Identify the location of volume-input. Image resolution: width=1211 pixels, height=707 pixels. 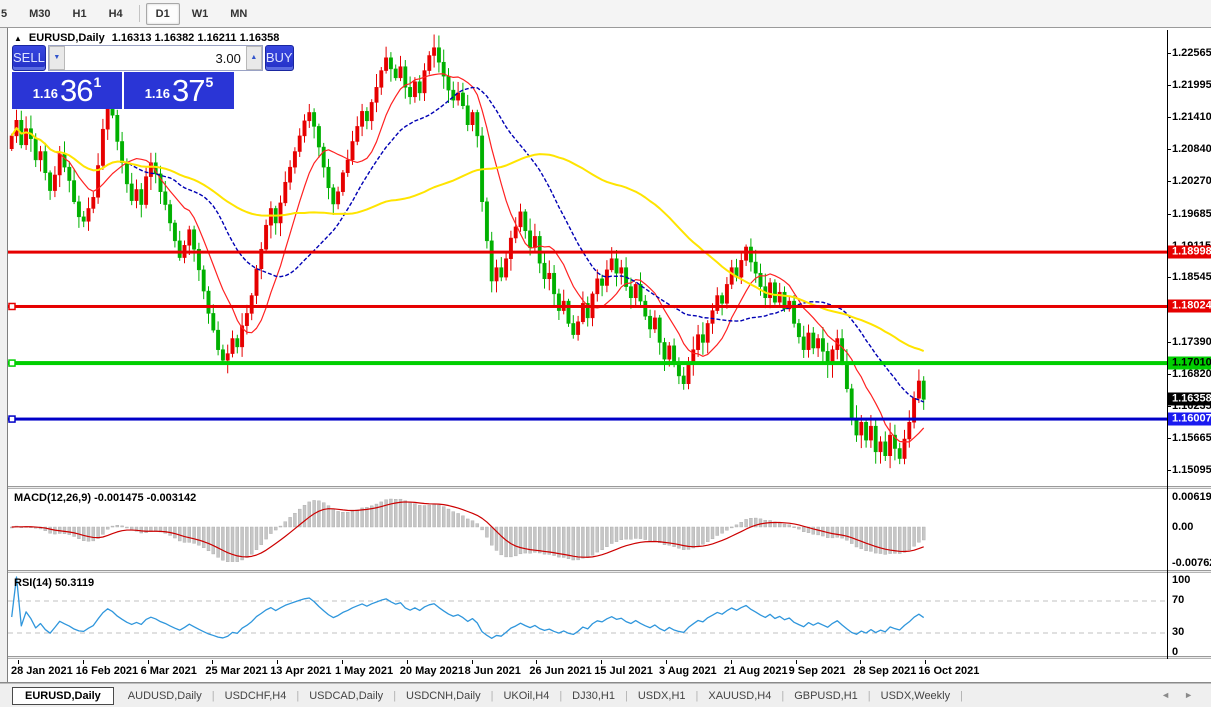
(155, 58).